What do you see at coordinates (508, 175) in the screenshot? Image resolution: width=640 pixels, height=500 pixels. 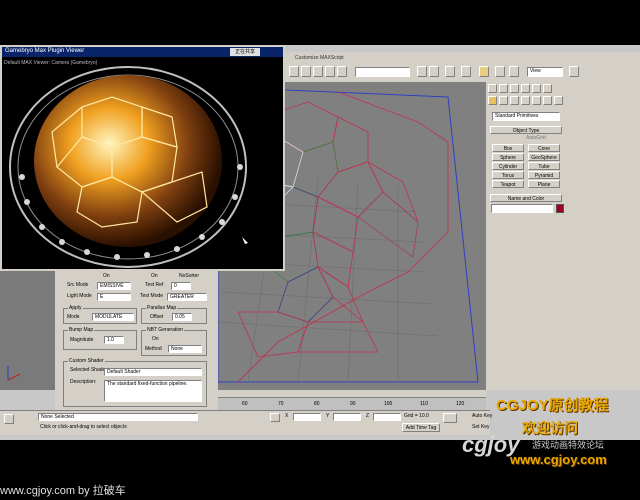 I see `torus-button: Torus` at bounding box center [508, 175].